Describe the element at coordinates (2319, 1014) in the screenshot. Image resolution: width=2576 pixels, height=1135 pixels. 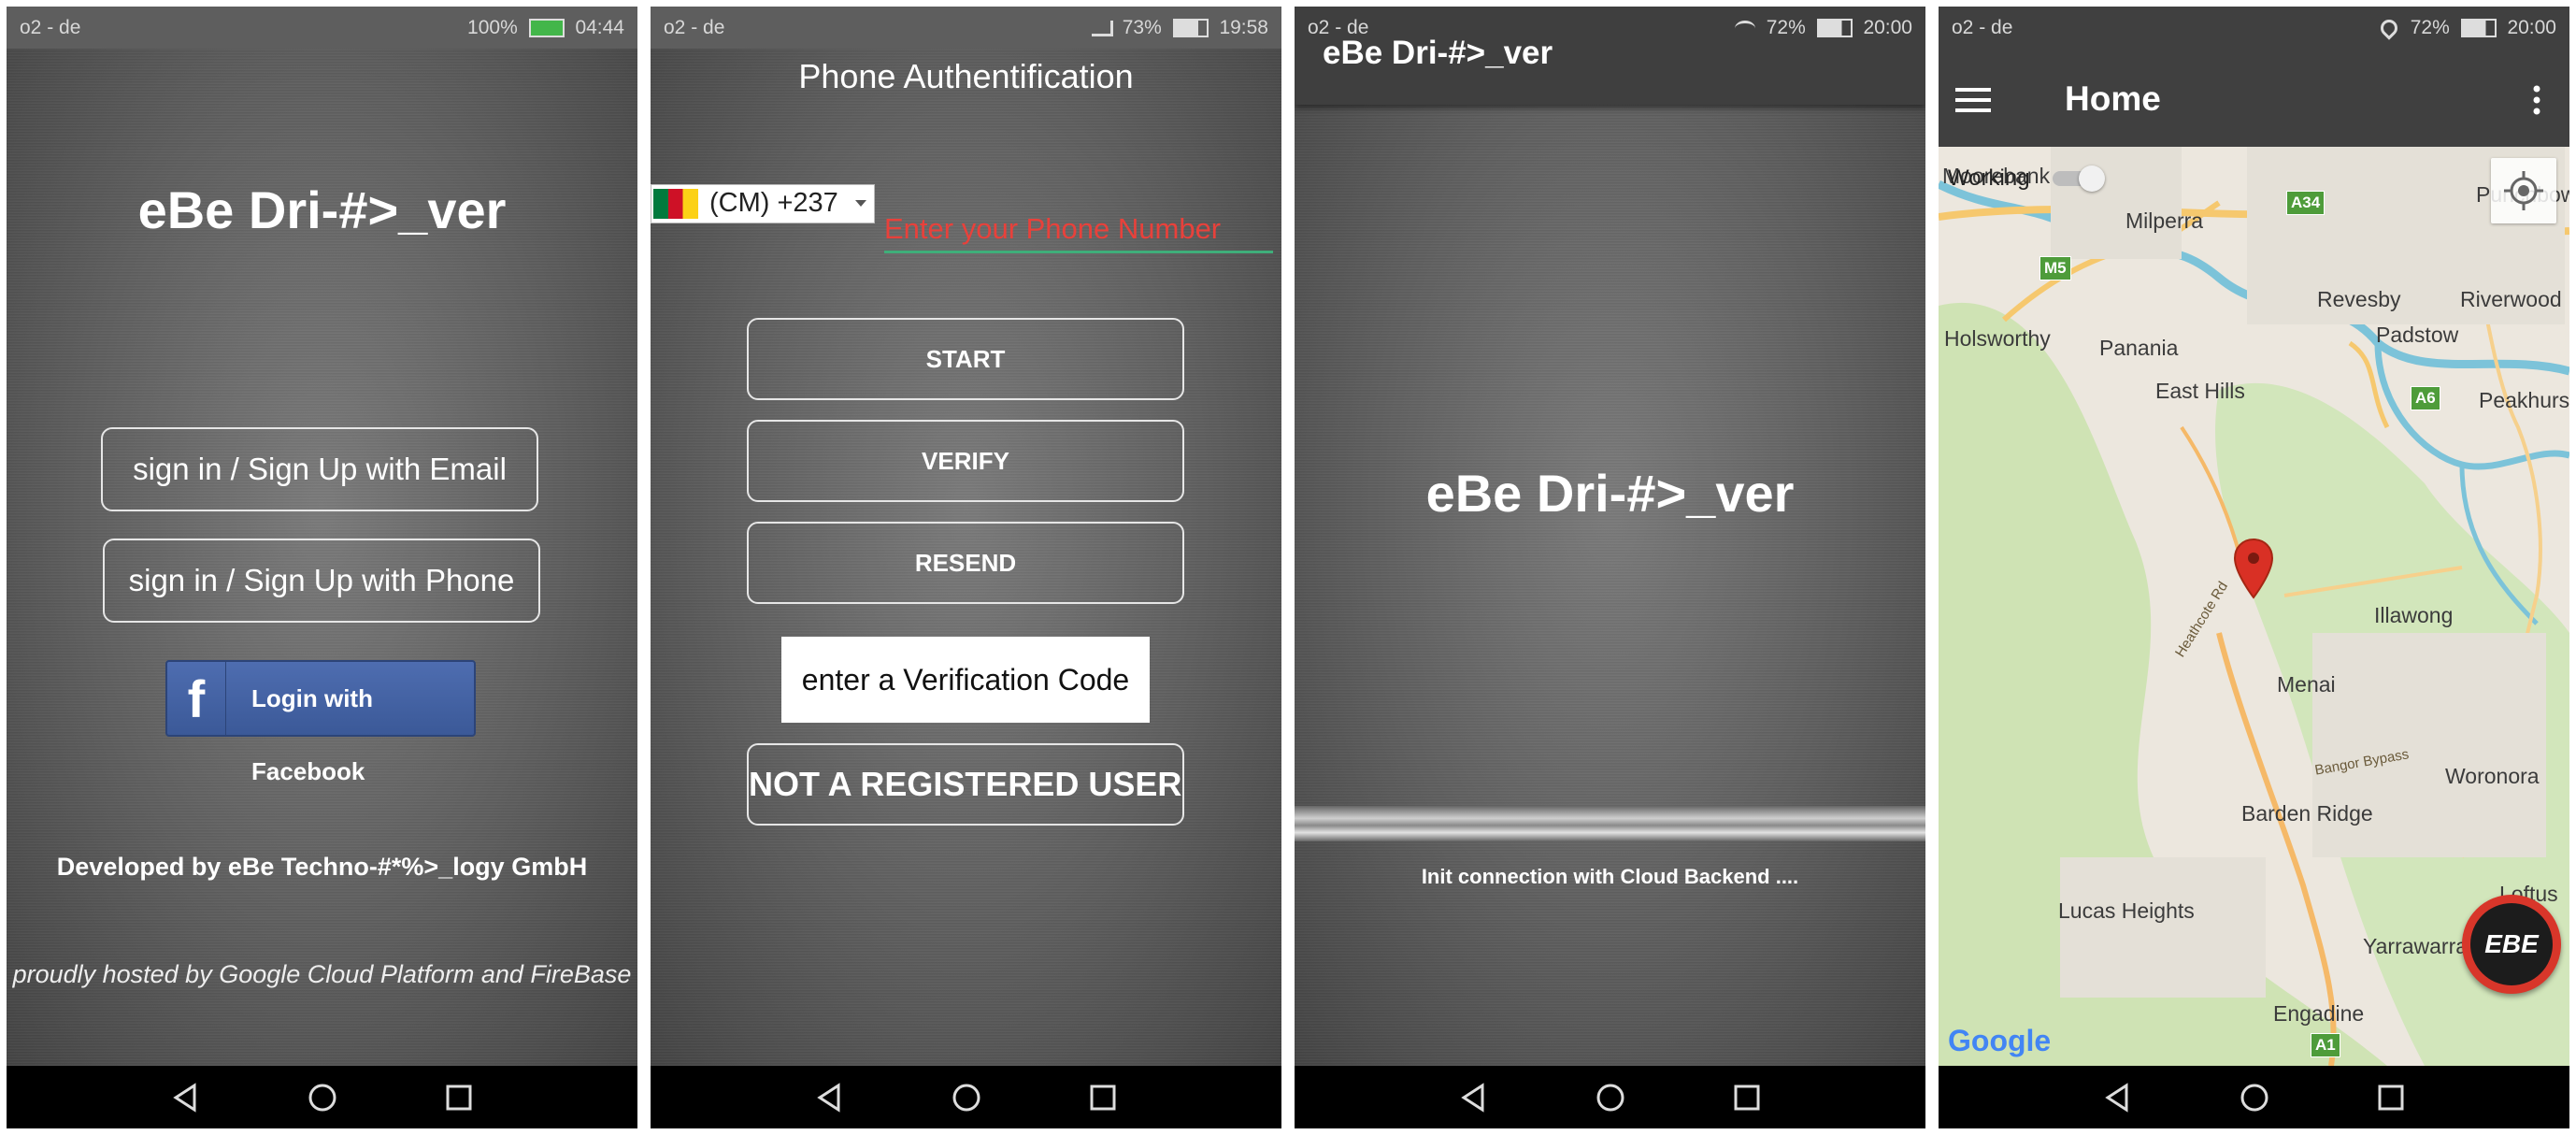
I see `map-label: Engadine` at that location.